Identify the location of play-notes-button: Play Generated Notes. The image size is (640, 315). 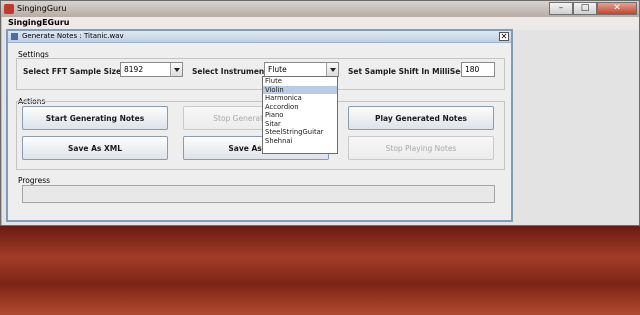
(421, 118).